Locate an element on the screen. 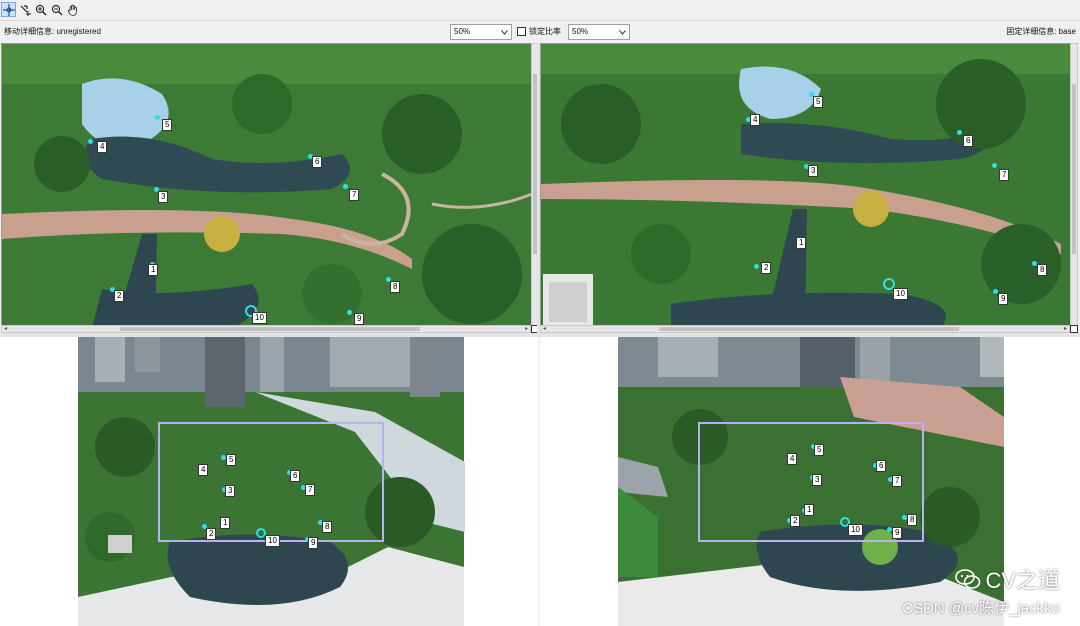 The image size is (1080, 626). fixed-scroll-corner is located at coordinates (1074, 329).